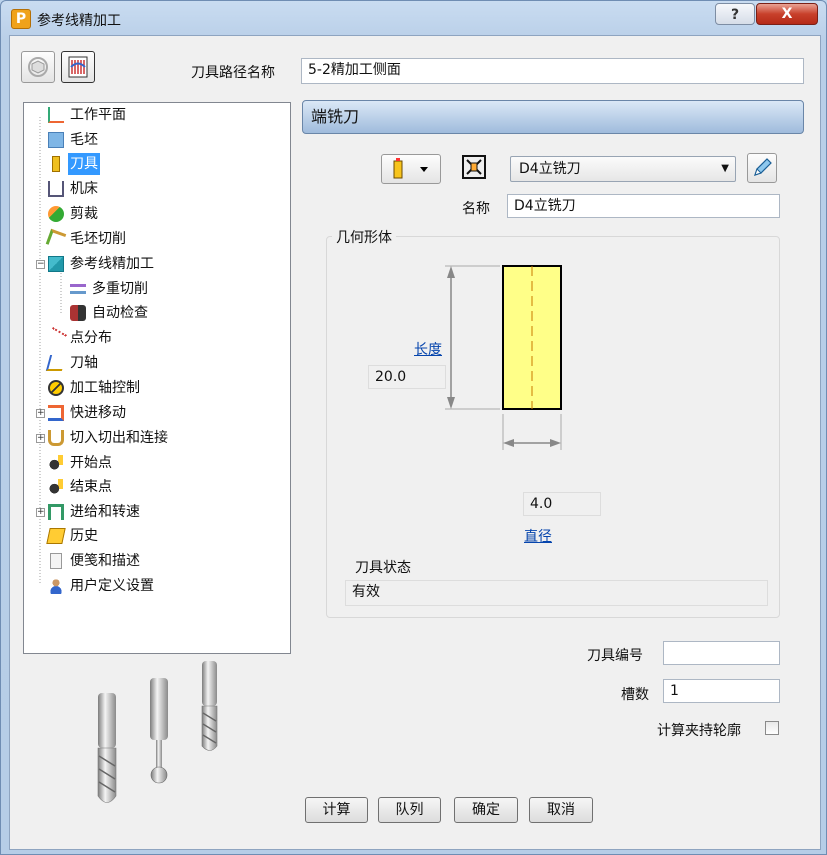 Image resolution: width=827 pixels, height=855 pixels. I want to click on tools-illustration, so click(157, 732).